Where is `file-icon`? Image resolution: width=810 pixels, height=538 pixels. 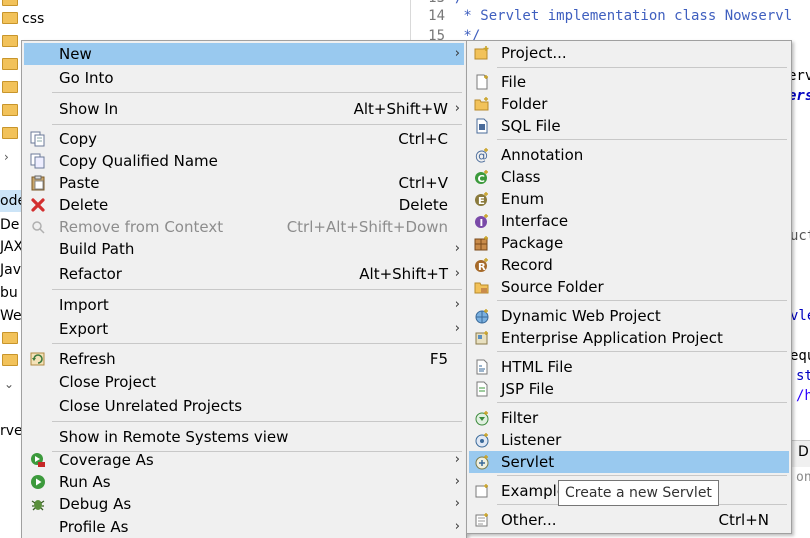 file-icon is located at coordinates (482, 82).